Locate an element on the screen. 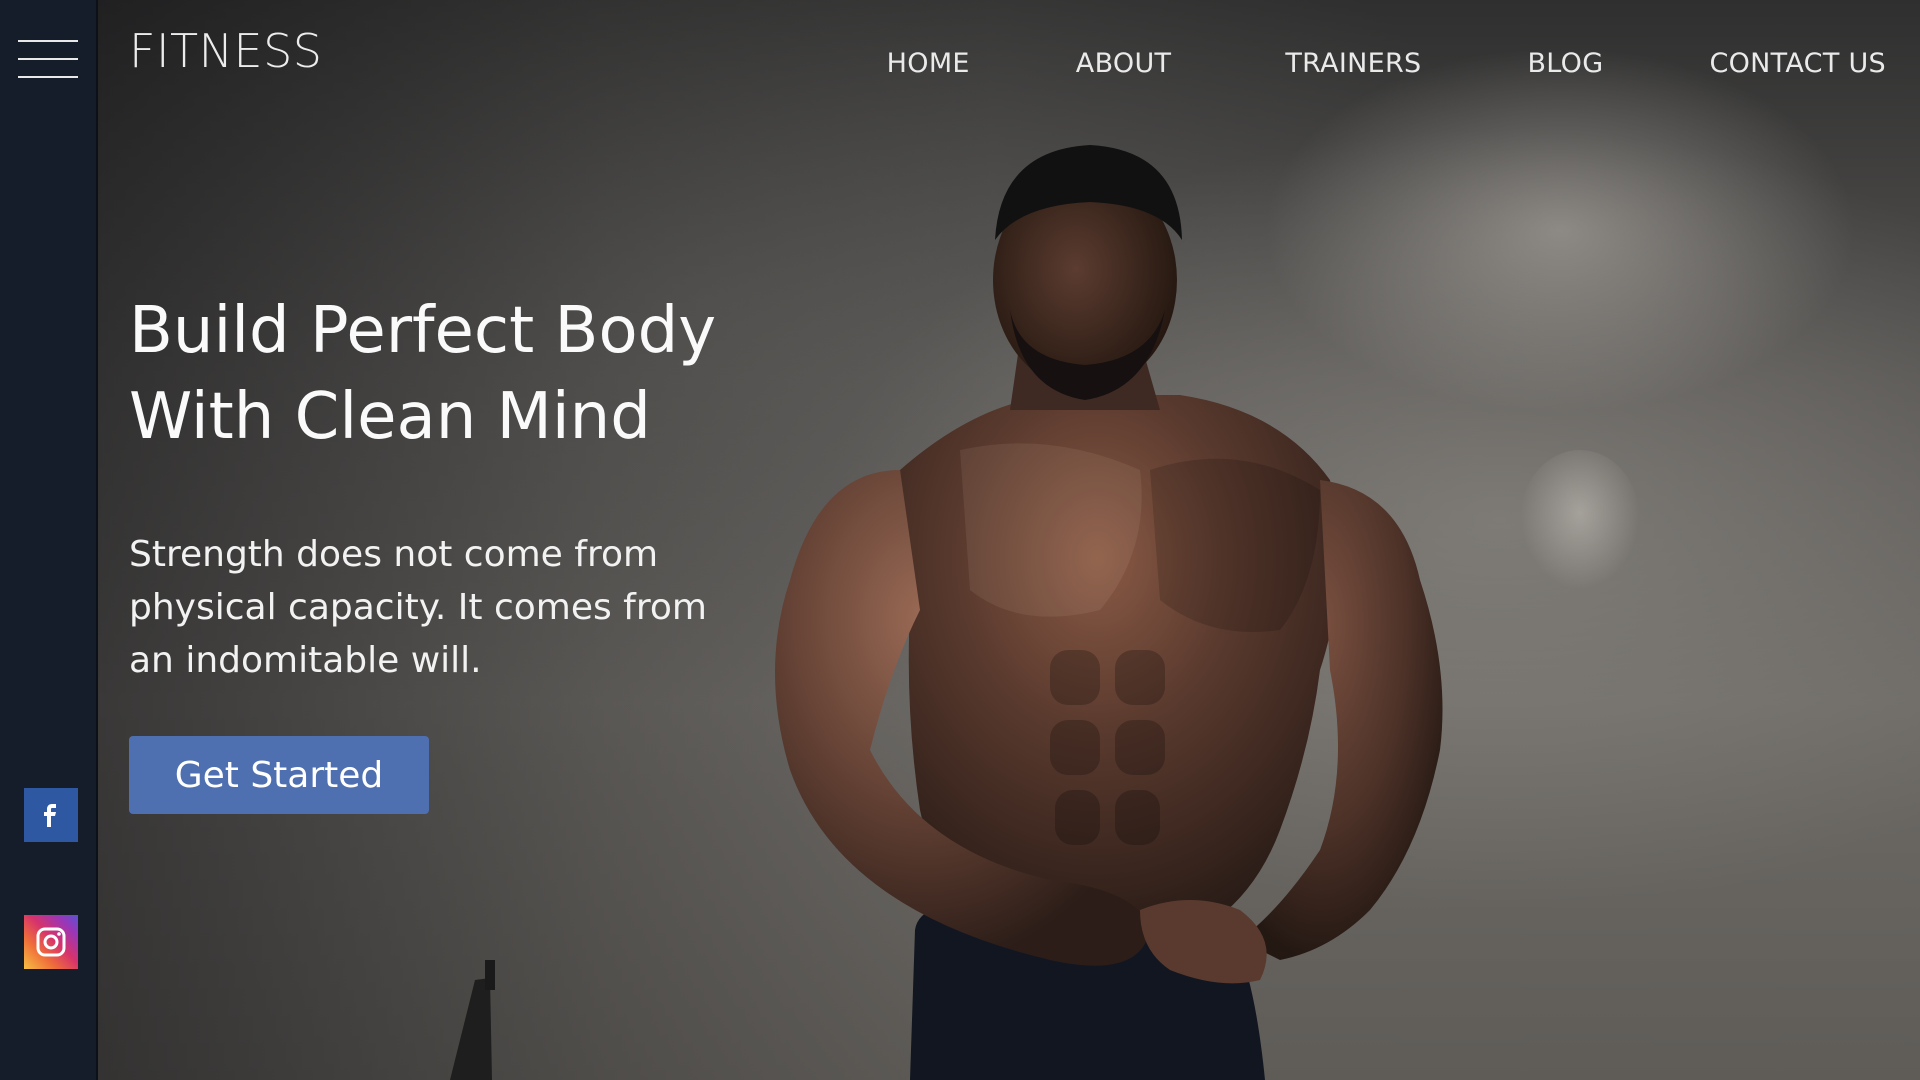 The image size is (1920, 1080). facebook-icon is located at coordinates (51, 815).